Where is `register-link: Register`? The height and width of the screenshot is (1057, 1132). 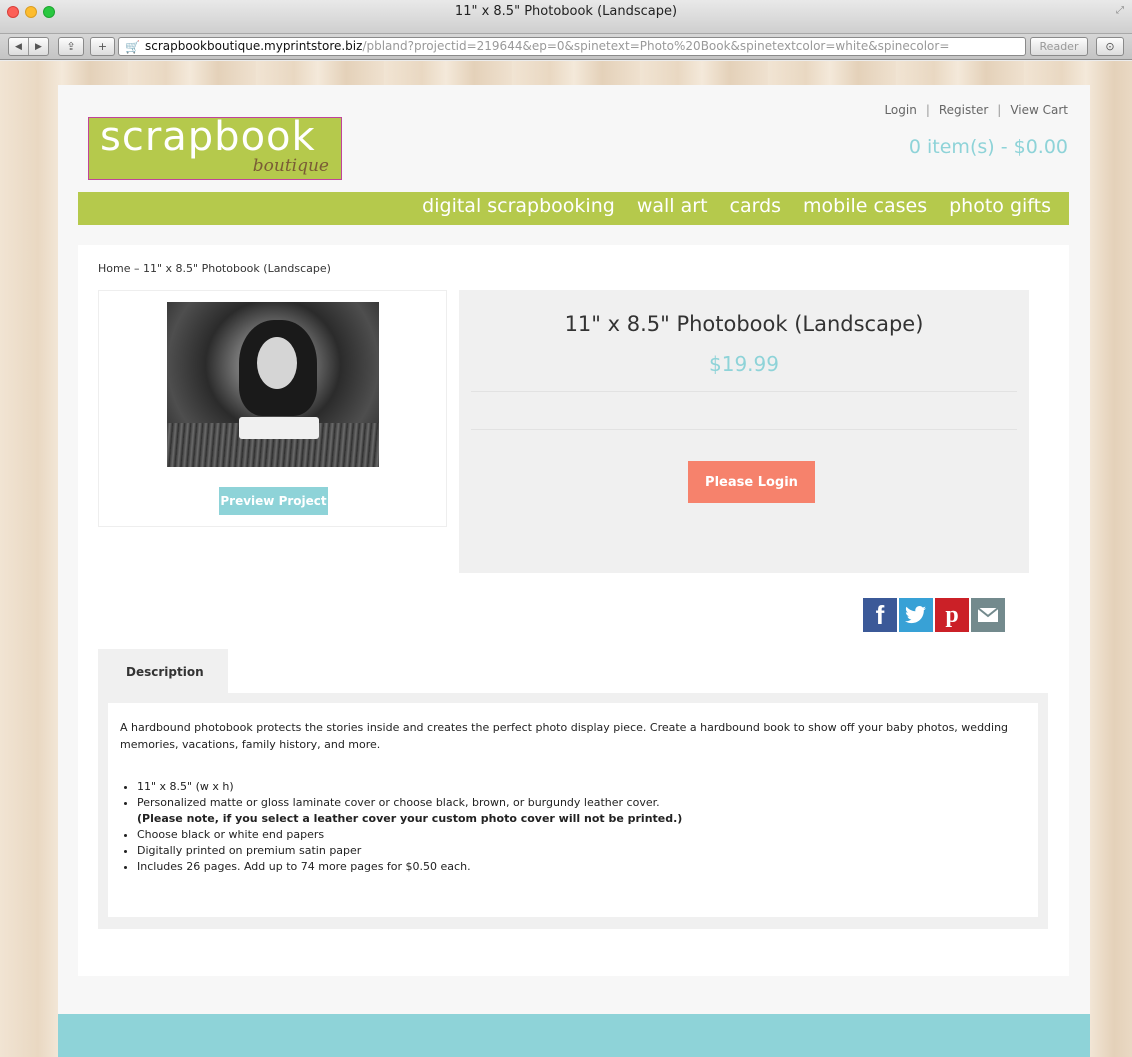 register-link: Register is located at coordinates (963, 110).